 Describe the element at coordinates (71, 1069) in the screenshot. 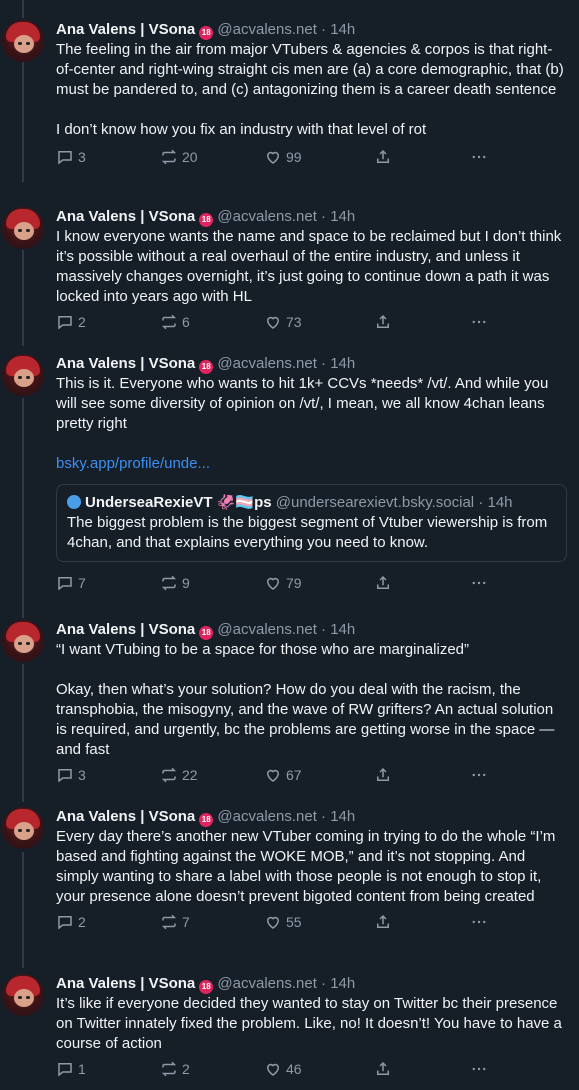

I see `reply-button: 1` at that location.